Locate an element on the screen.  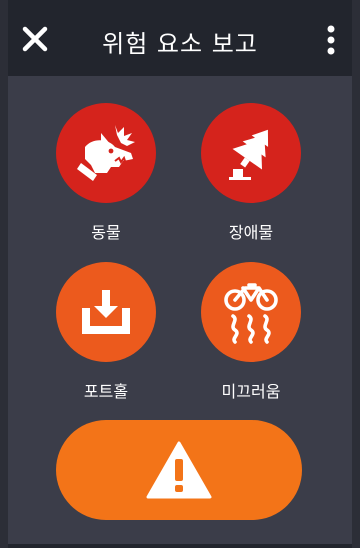
hazard-obstacle-button: 장애물 is located at coordinates (251, 173).